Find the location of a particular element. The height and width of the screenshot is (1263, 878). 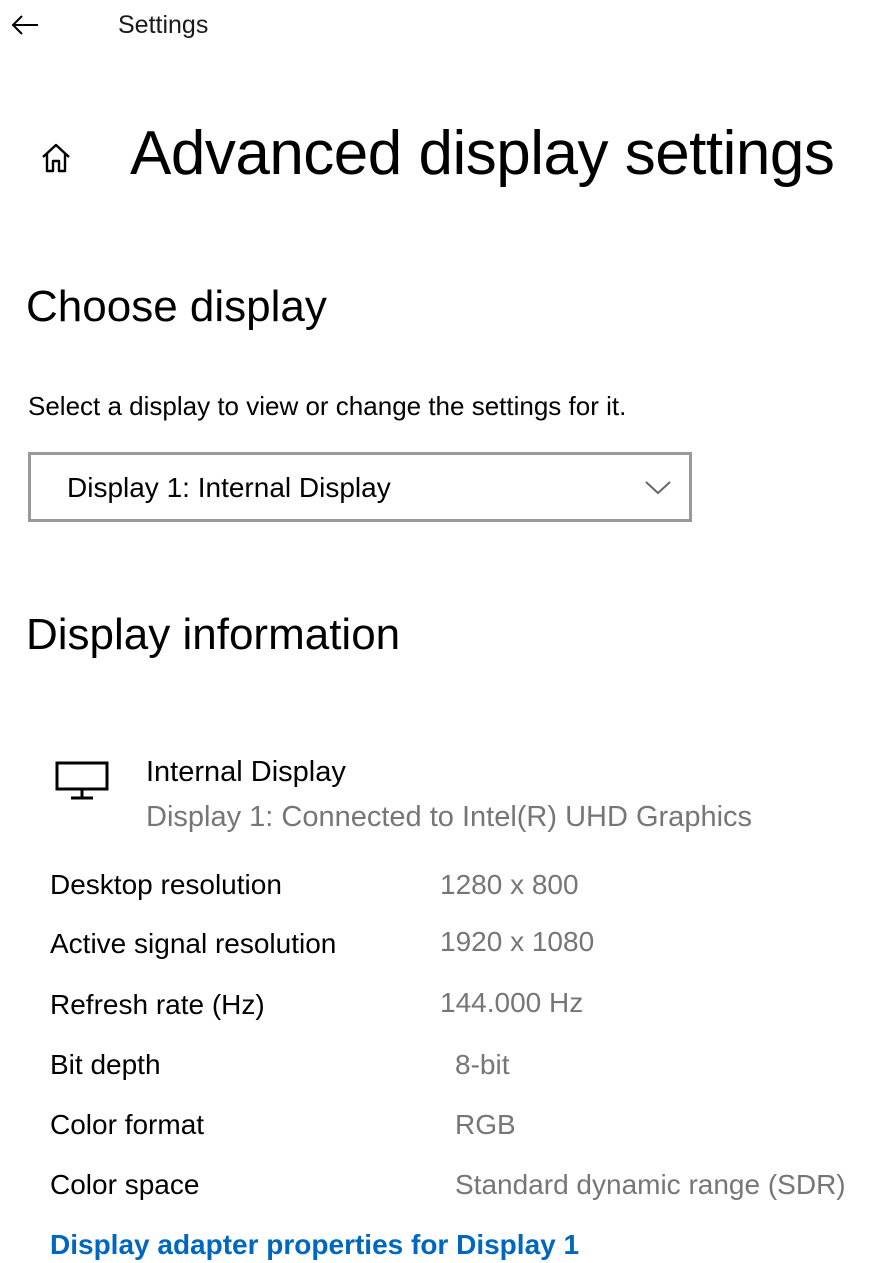

desktop-resolution-value: 1280 x 800 is located at coordinates (509, 884).